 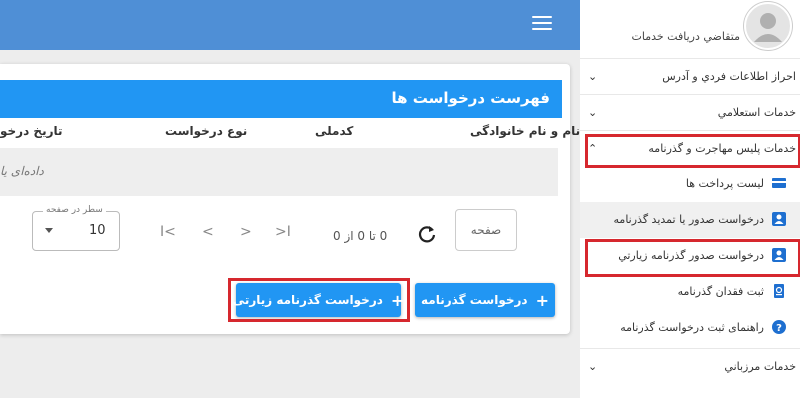 What do you see at coordinates (31, 131) in the screenshot?
I see `column-header-request-date: تاریخ درخو` at bounding box center [31, 131].